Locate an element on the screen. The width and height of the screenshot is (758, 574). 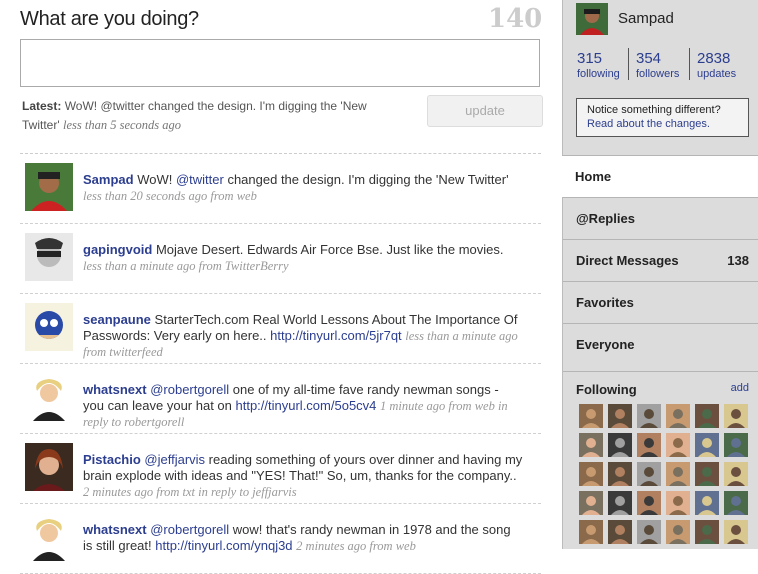
tweet-username: seanpaune is located at coordinates (117, 319).